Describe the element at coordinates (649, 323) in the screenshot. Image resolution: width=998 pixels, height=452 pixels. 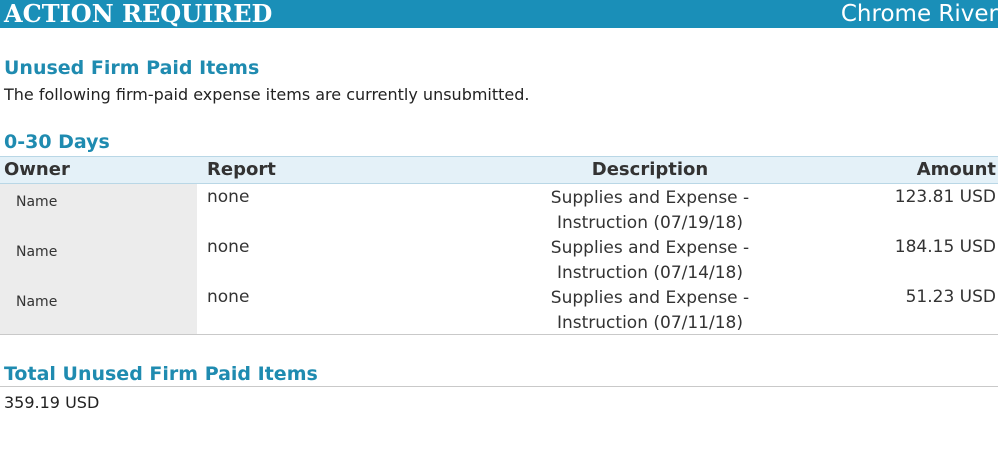
I see `row-description-line2: Instruction (07/11/18)` at that location.